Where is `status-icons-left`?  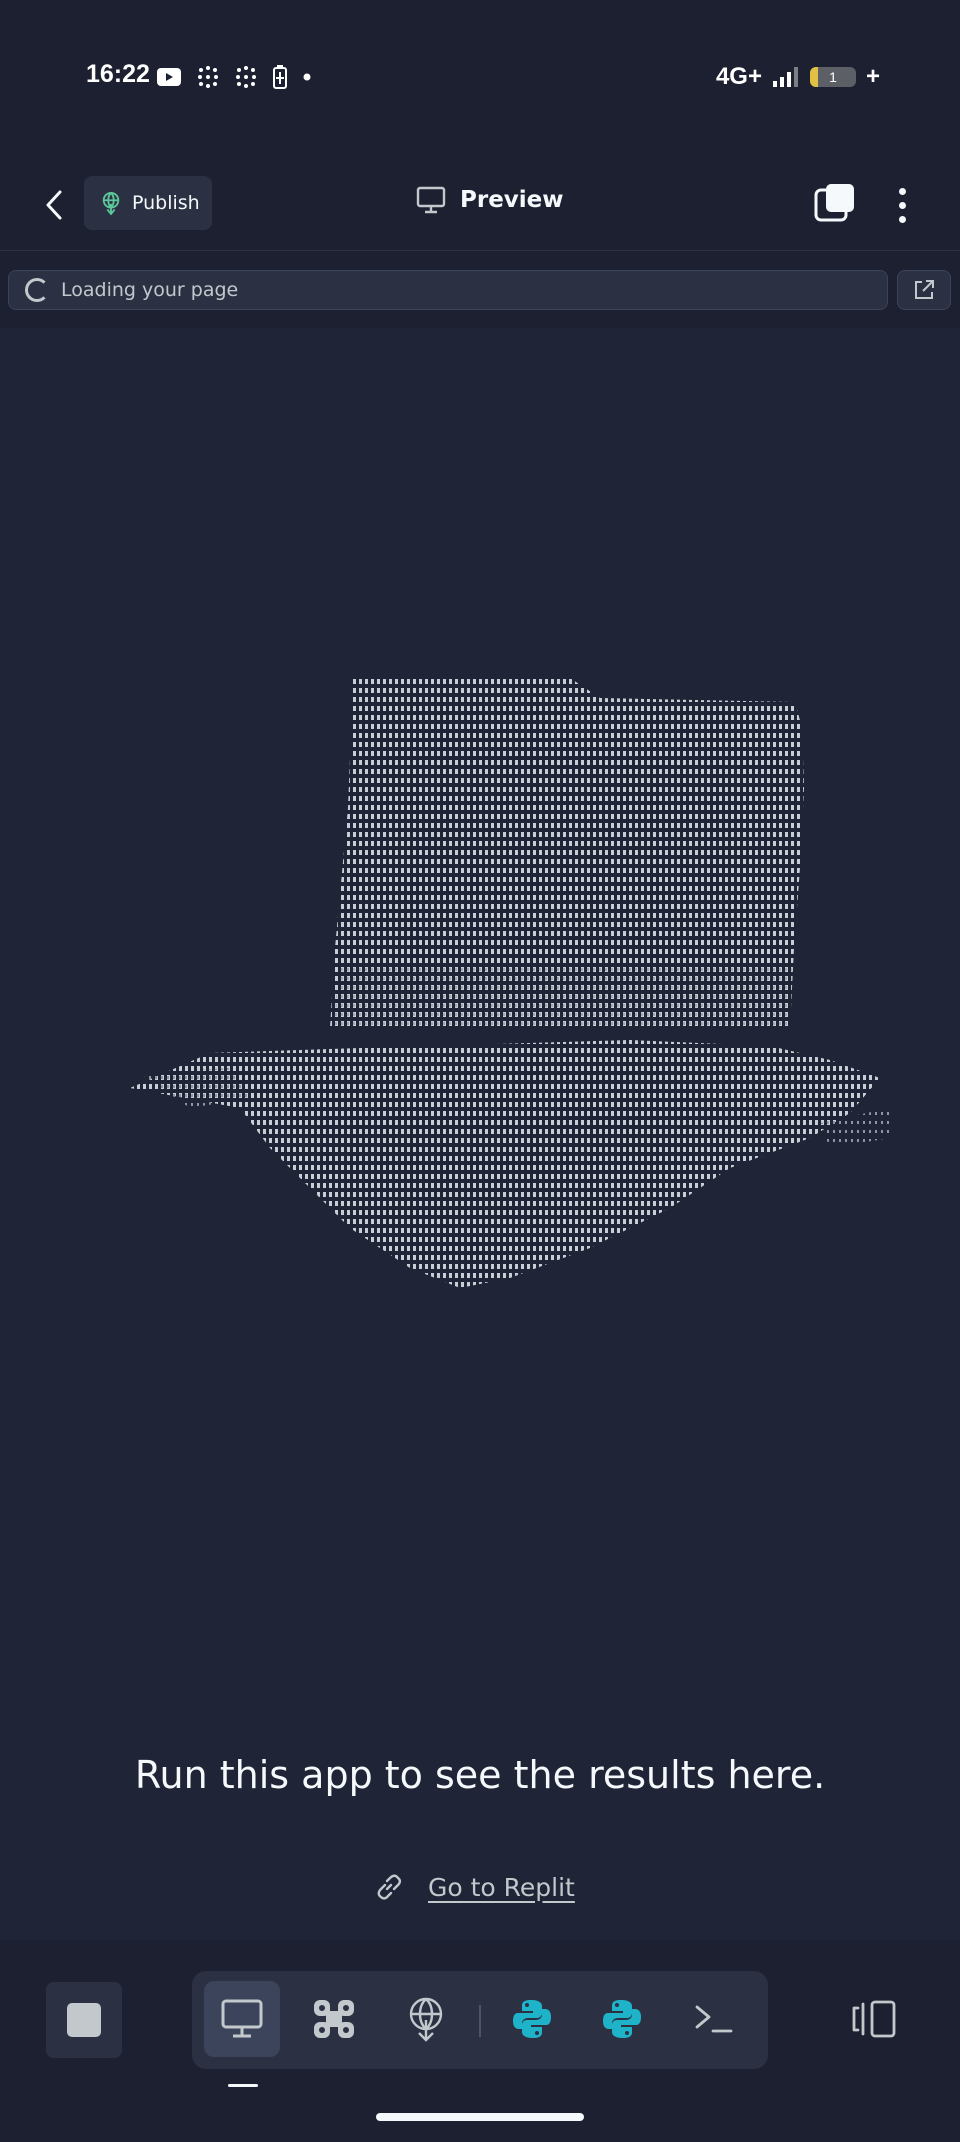 status-icons-left is located at coordinates (234, 77).